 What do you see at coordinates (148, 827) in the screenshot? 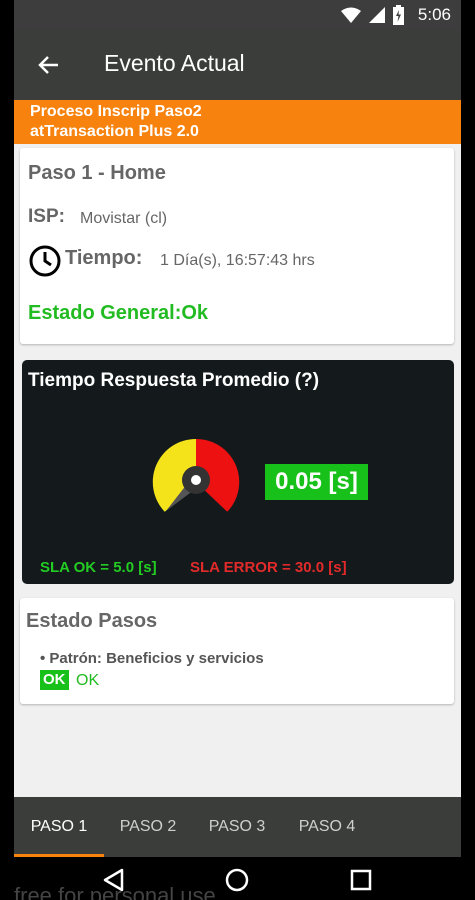
I see `tab-paso-2: PASO 2` at bounding box center [148, 827].